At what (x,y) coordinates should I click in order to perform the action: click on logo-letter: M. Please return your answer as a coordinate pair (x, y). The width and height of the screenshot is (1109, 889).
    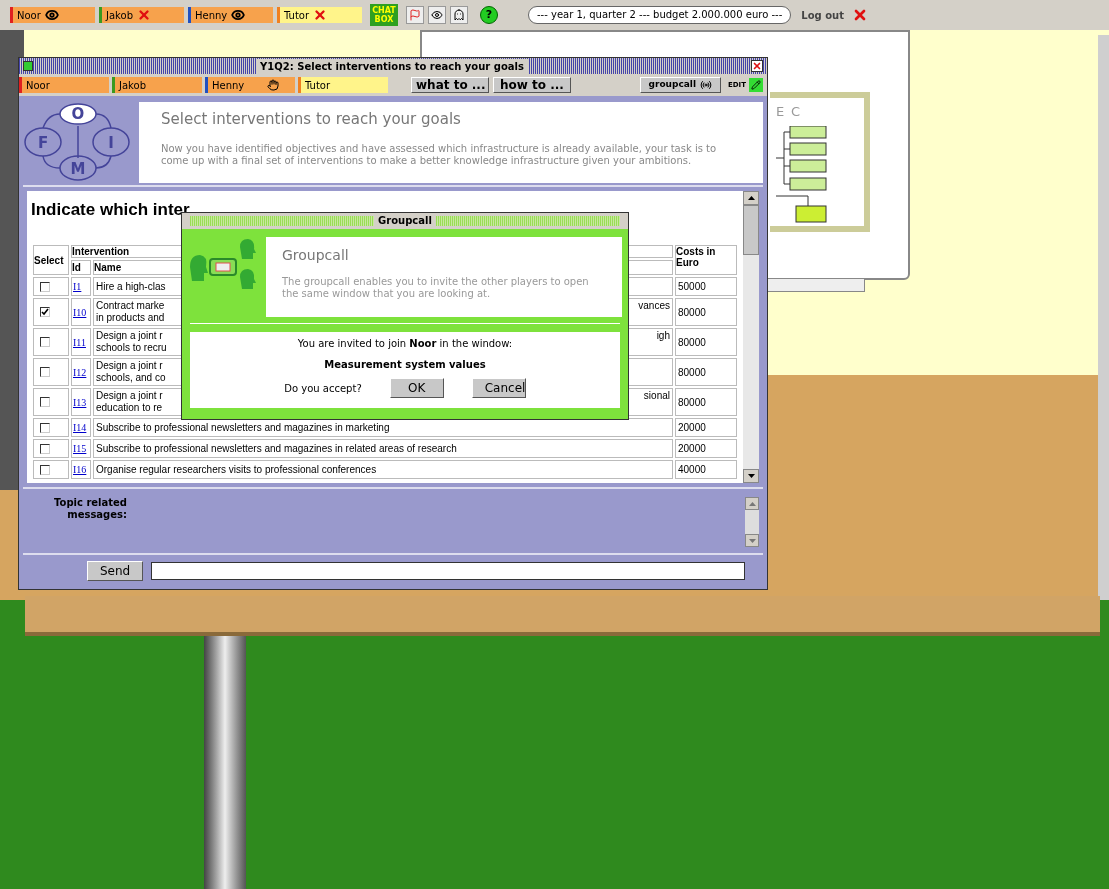
    Looking at the image, I should click on (78, 169).